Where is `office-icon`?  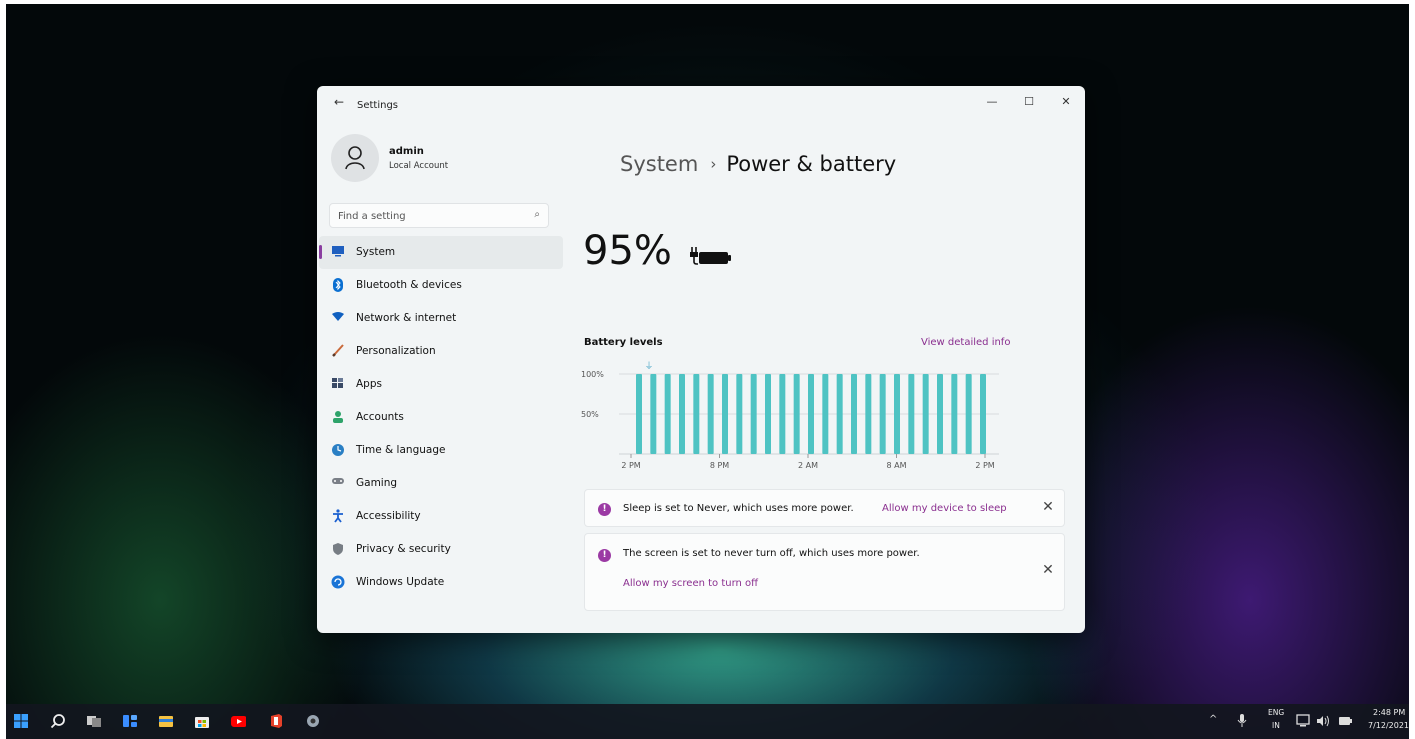 office-icon is located at coordinates (276, 721).